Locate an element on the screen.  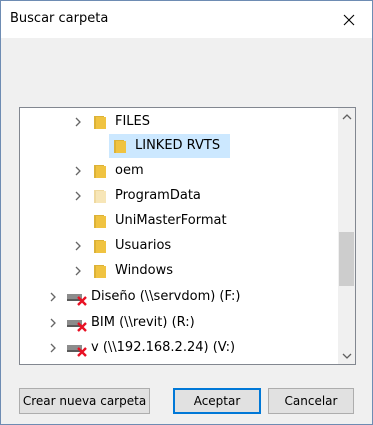
tree-item-drive-r: BIM (\\revit) (R:) is located at coordinates (178, 323).